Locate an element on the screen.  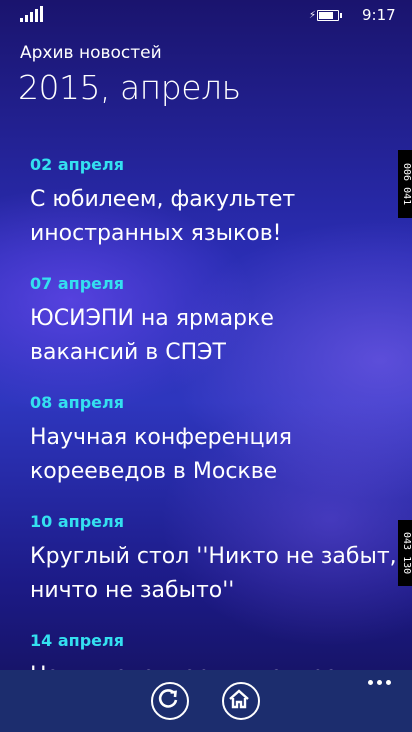
refresh-button is located at coordinates (170, 701).